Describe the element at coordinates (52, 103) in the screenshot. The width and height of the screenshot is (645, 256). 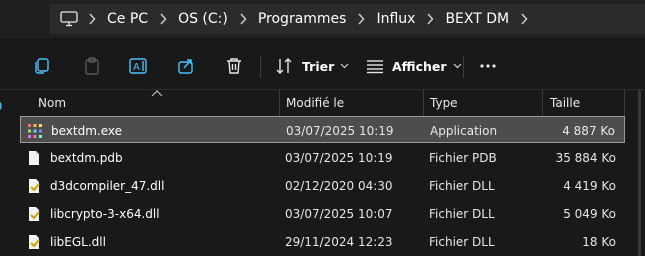
I see `column-header-name: Nom` at that location.